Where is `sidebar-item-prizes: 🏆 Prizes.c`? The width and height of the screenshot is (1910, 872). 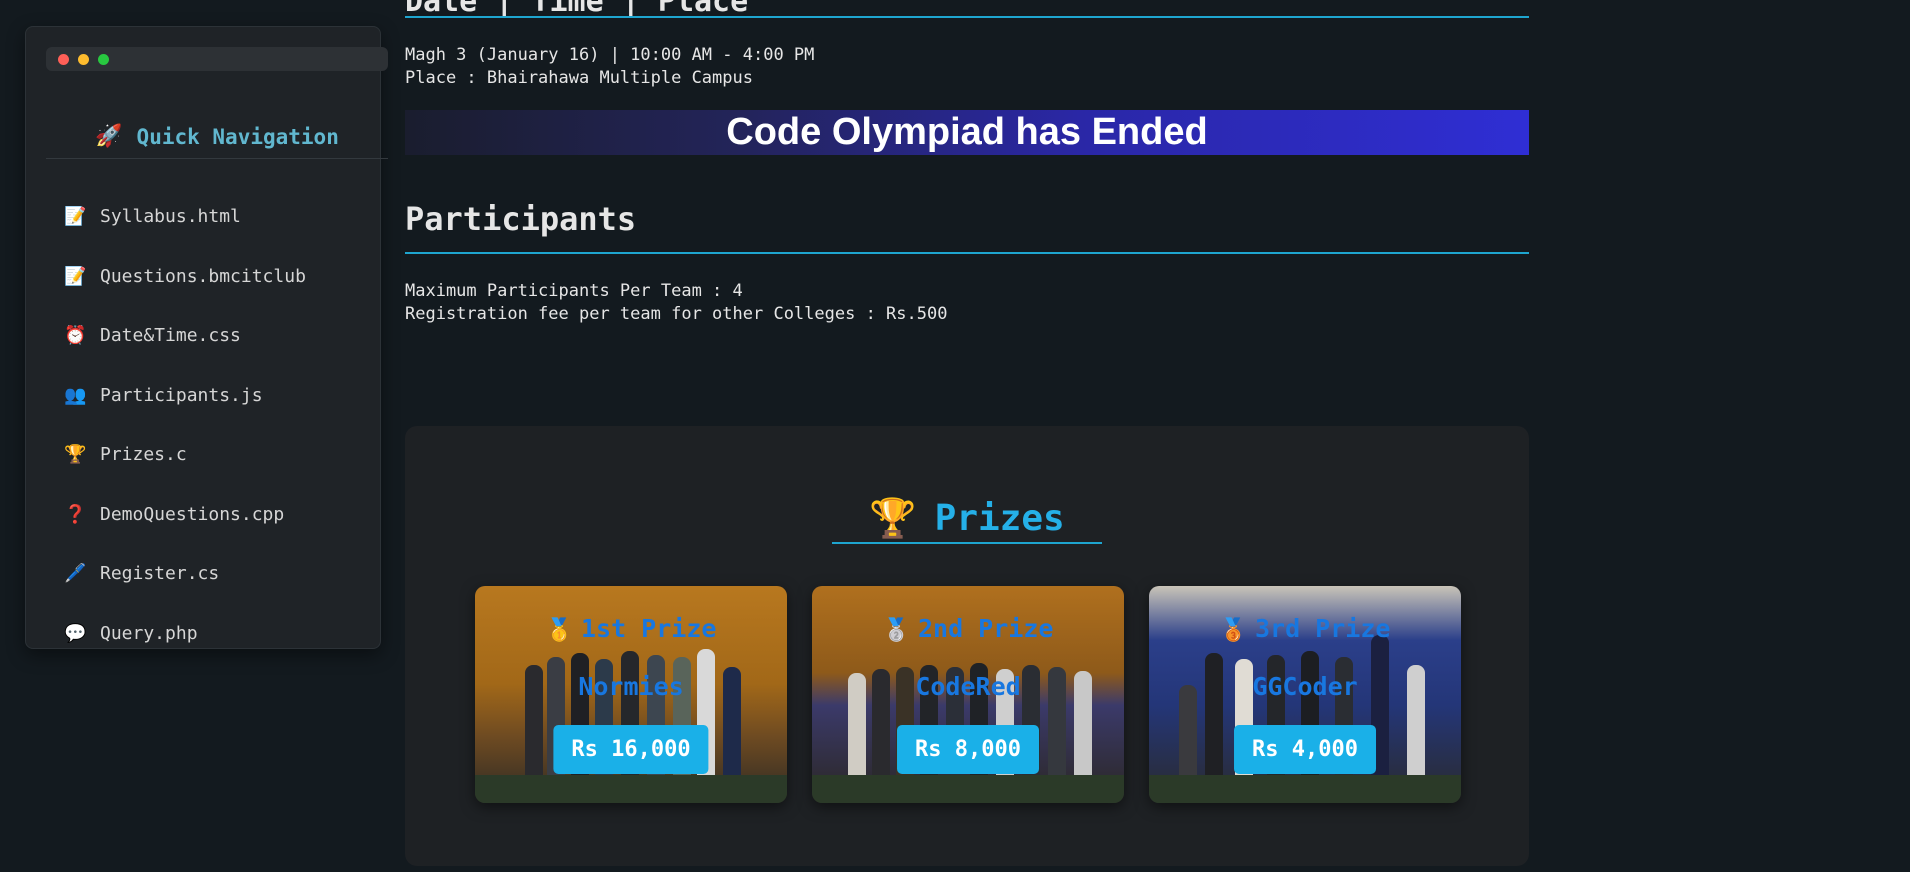 sidebar-item-prizes: 🏆 Prizes.c is located at coordinates (185, 455).